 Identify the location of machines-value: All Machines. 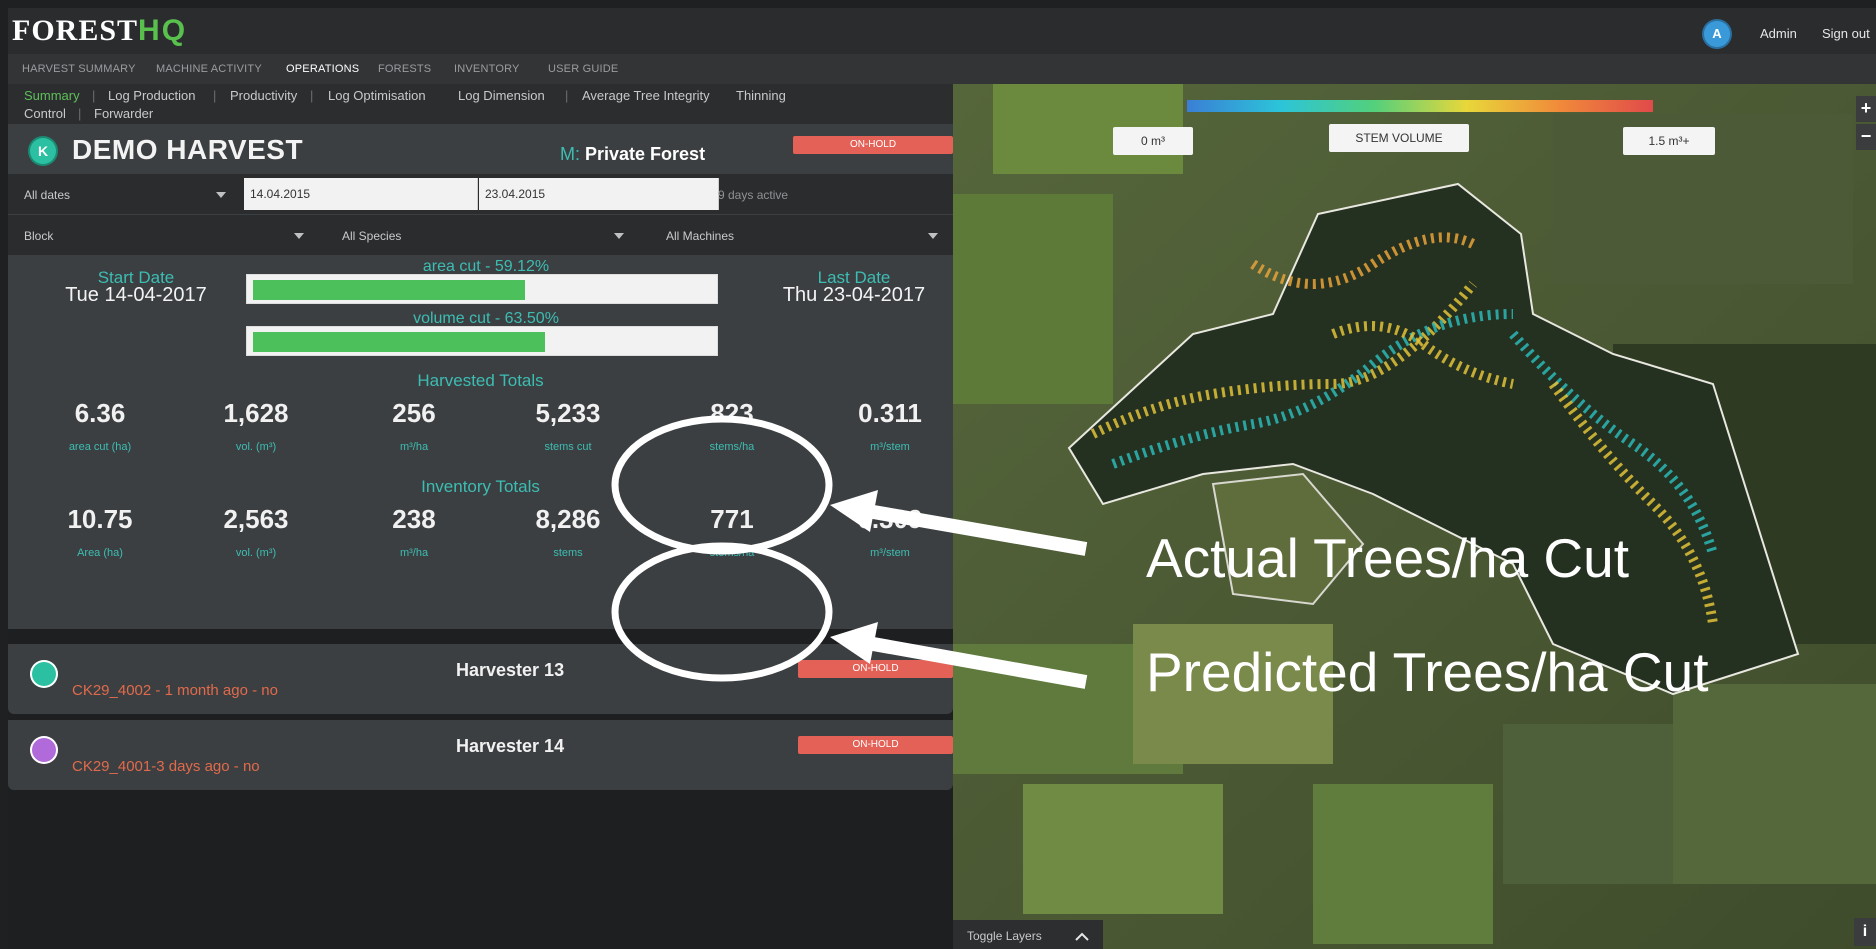
(700, 236).